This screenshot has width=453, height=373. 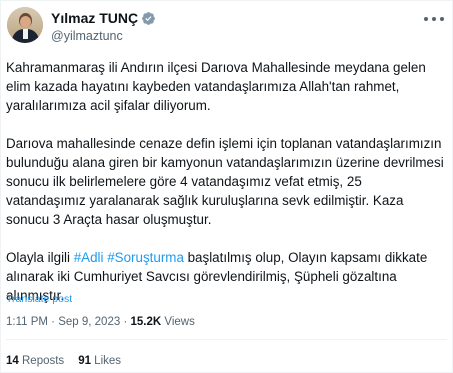 What do you see at coordinates (40, 257) in the screenshot?
I see `paragraph-3-prefix: Olayla ilgili` at bounding box center [40, 257].